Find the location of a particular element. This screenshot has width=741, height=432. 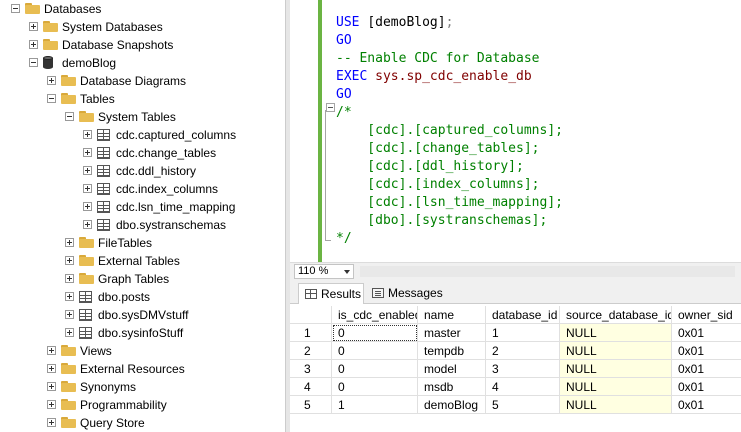

row-number: 1 is located at coordinates (311, 333).